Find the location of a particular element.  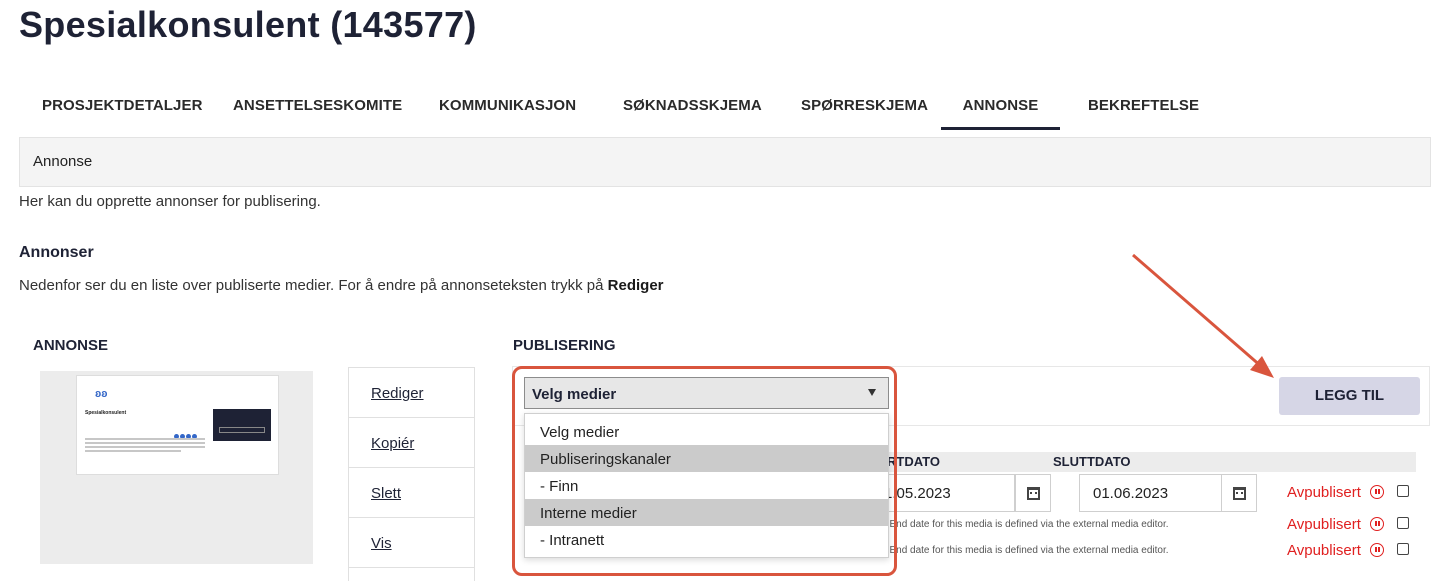

annotation-arrow is located at coordinates (1203, 315).